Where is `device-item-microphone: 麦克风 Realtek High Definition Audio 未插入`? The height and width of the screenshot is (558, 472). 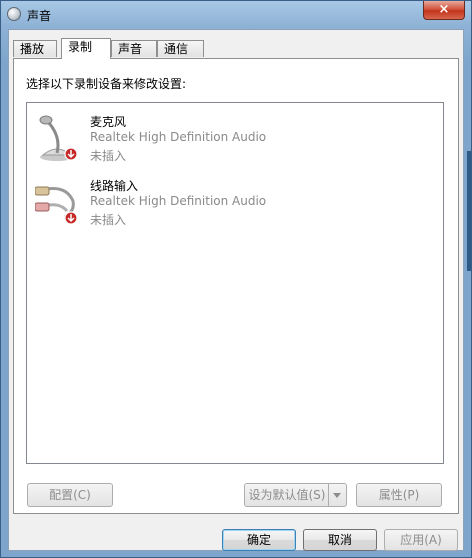 device-item-microphone: 麦克风 Realtek High Definition Audio 未插入 is located at coordinates (235, 139).